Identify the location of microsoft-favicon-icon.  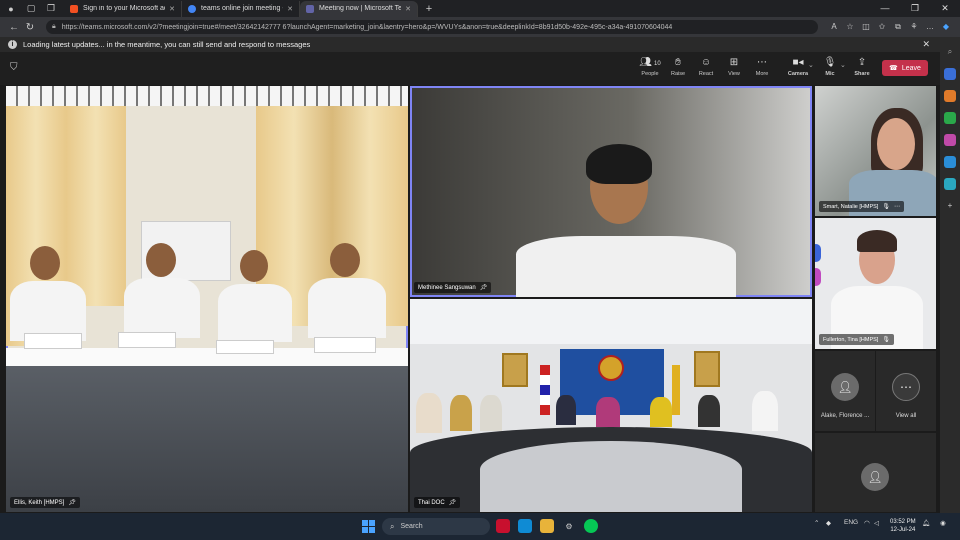
(74, 8).